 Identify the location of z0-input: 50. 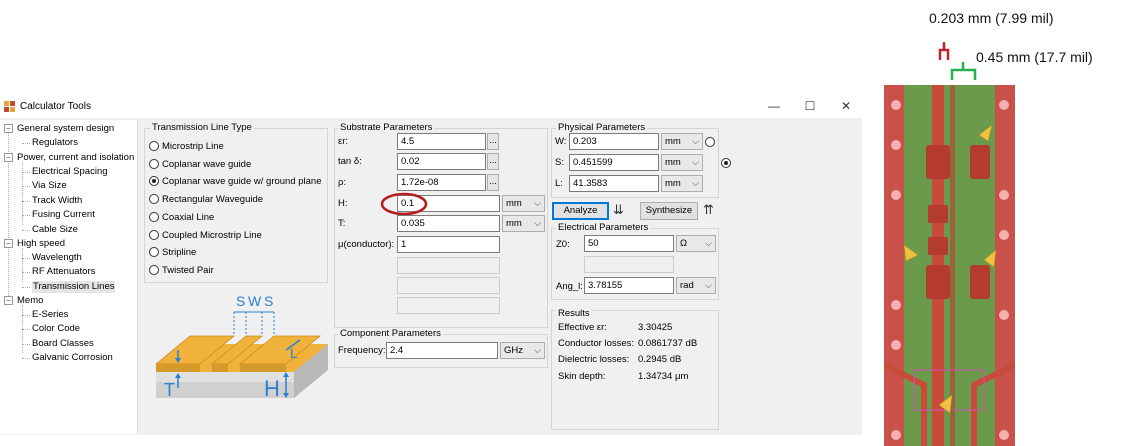
(629, 243).